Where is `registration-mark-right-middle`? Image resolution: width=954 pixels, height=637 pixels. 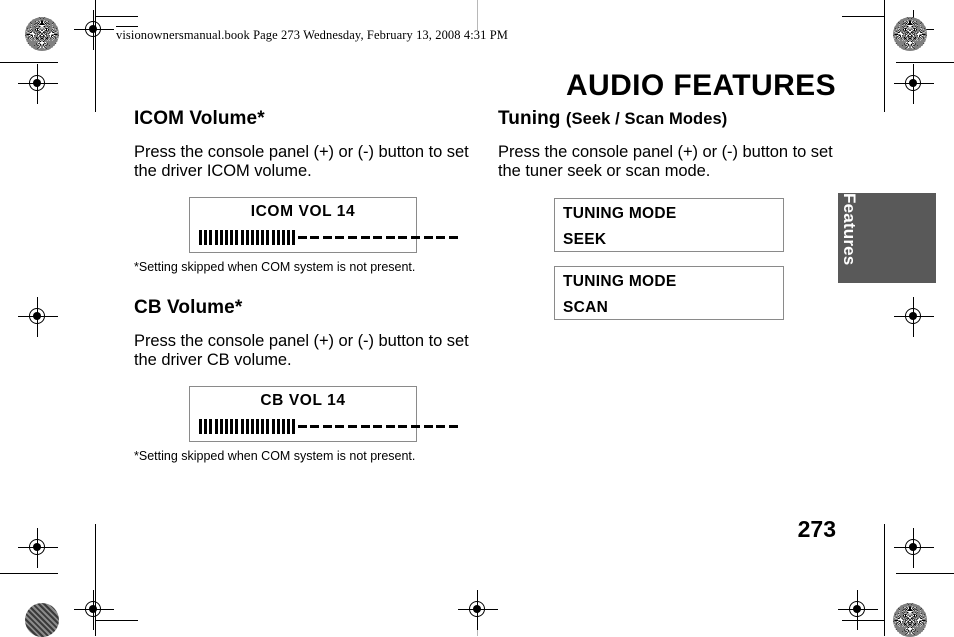 registration-mark-right-middle is located at coordinates (914, 317).